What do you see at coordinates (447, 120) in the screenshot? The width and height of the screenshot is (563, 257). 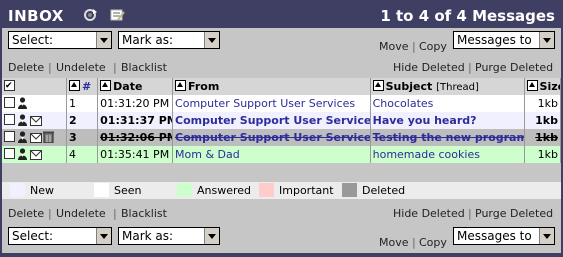 I see `row-subject: Have you heard?` at bounding box center [447, 120].